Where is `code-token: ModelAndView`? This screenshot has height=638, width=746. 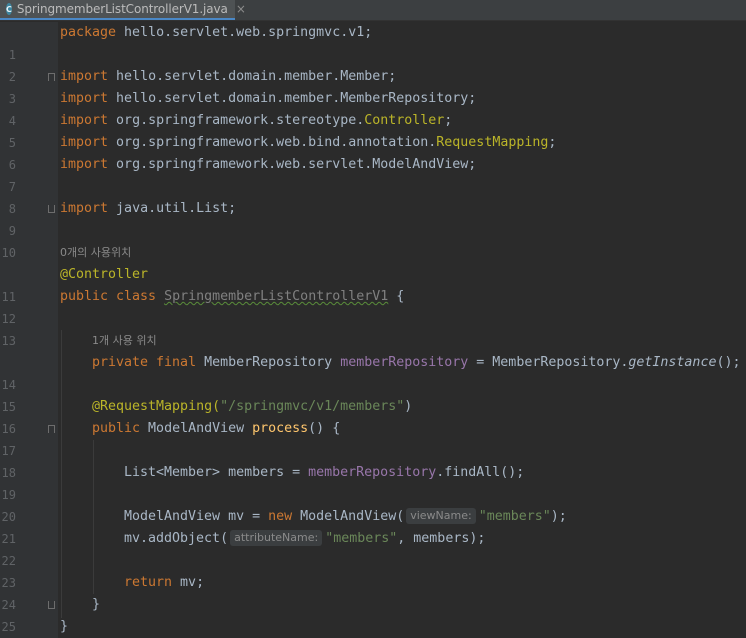
code-token: ModelAndView is located at coordinates (196, 428).